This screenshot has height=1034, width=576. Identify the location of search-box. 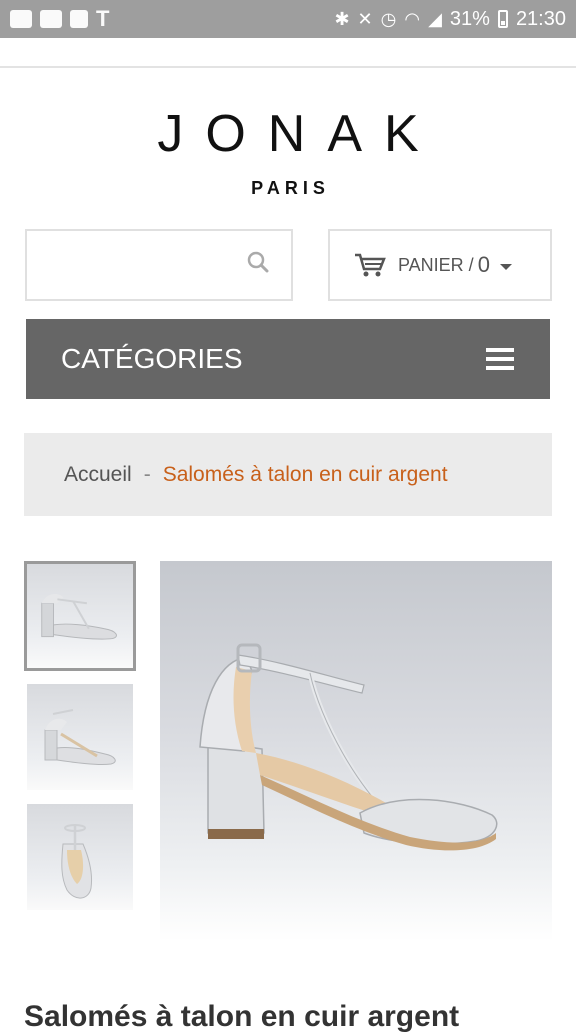
(159, 265).